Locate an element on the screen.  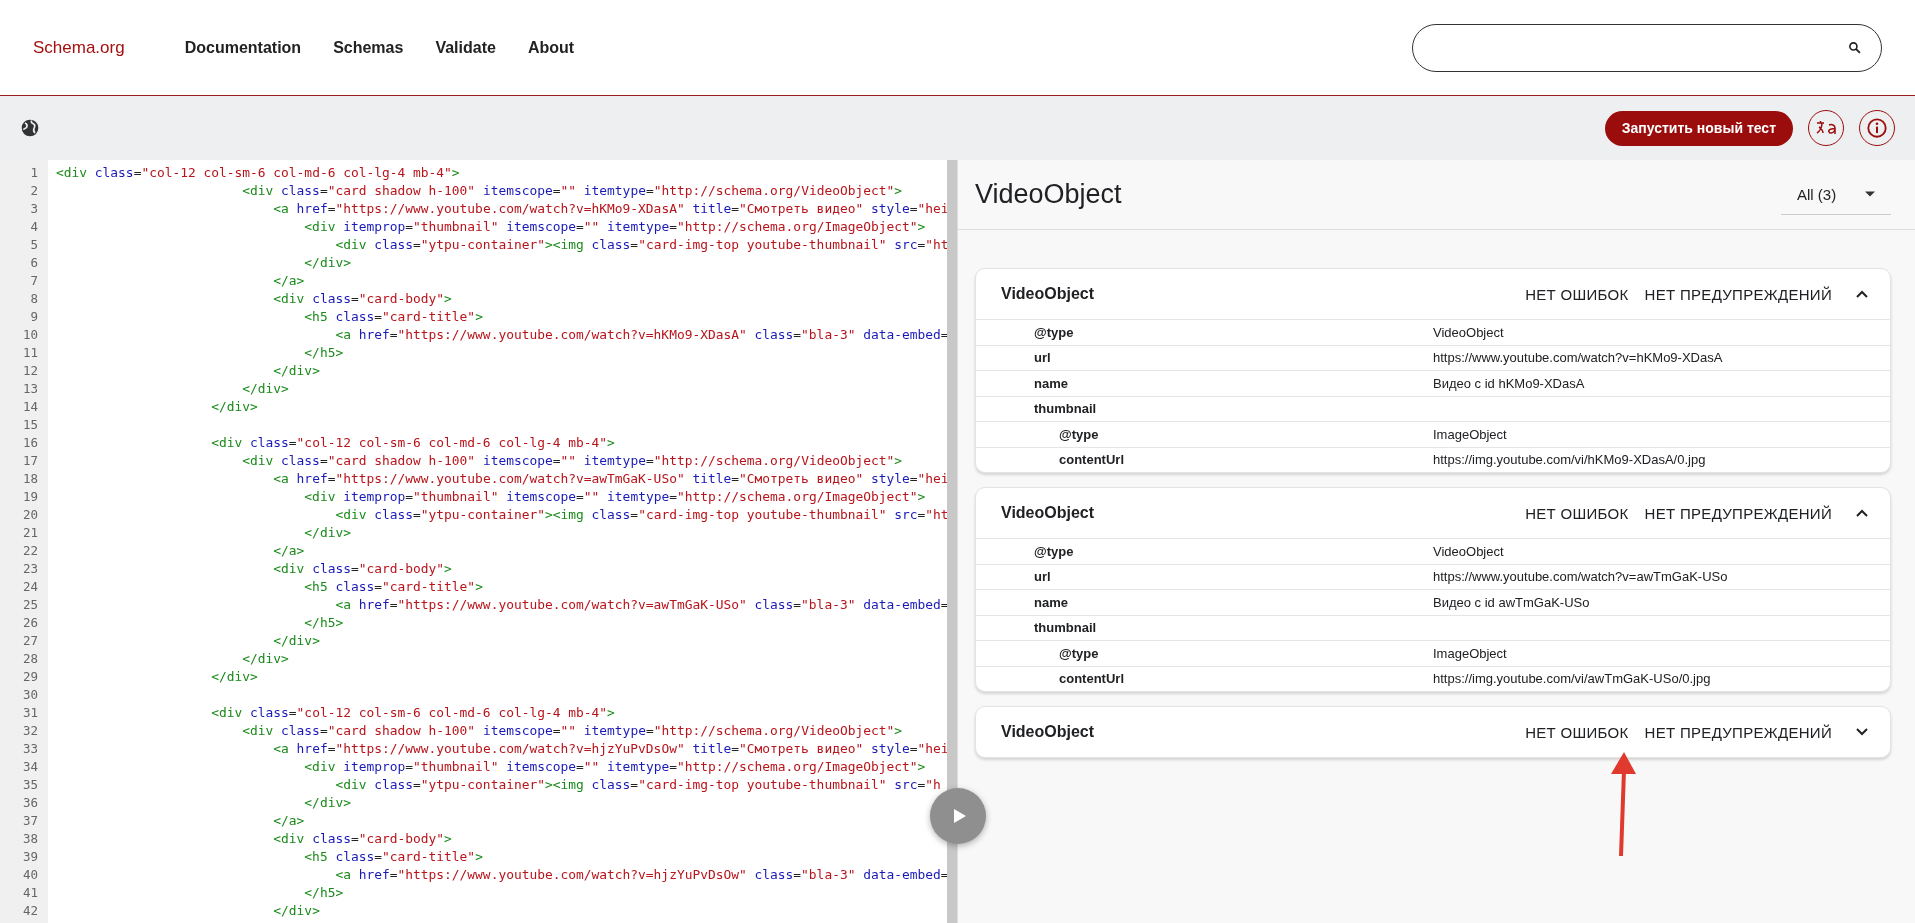
line-number: 37 is located at coordinates (30, 821).